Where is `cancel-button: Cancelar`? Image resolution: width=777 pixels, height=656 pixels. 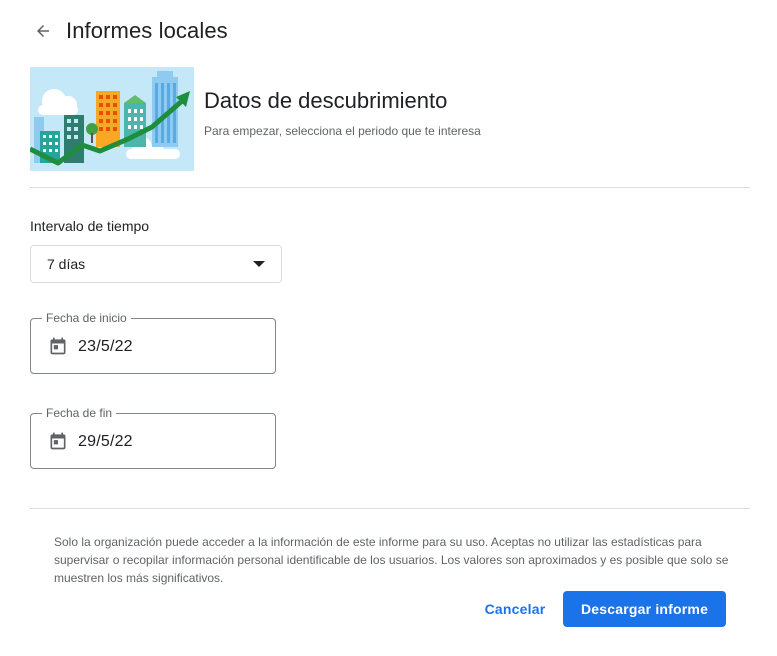
cancel-button: Cancelar is located at coordinates (515, 609).